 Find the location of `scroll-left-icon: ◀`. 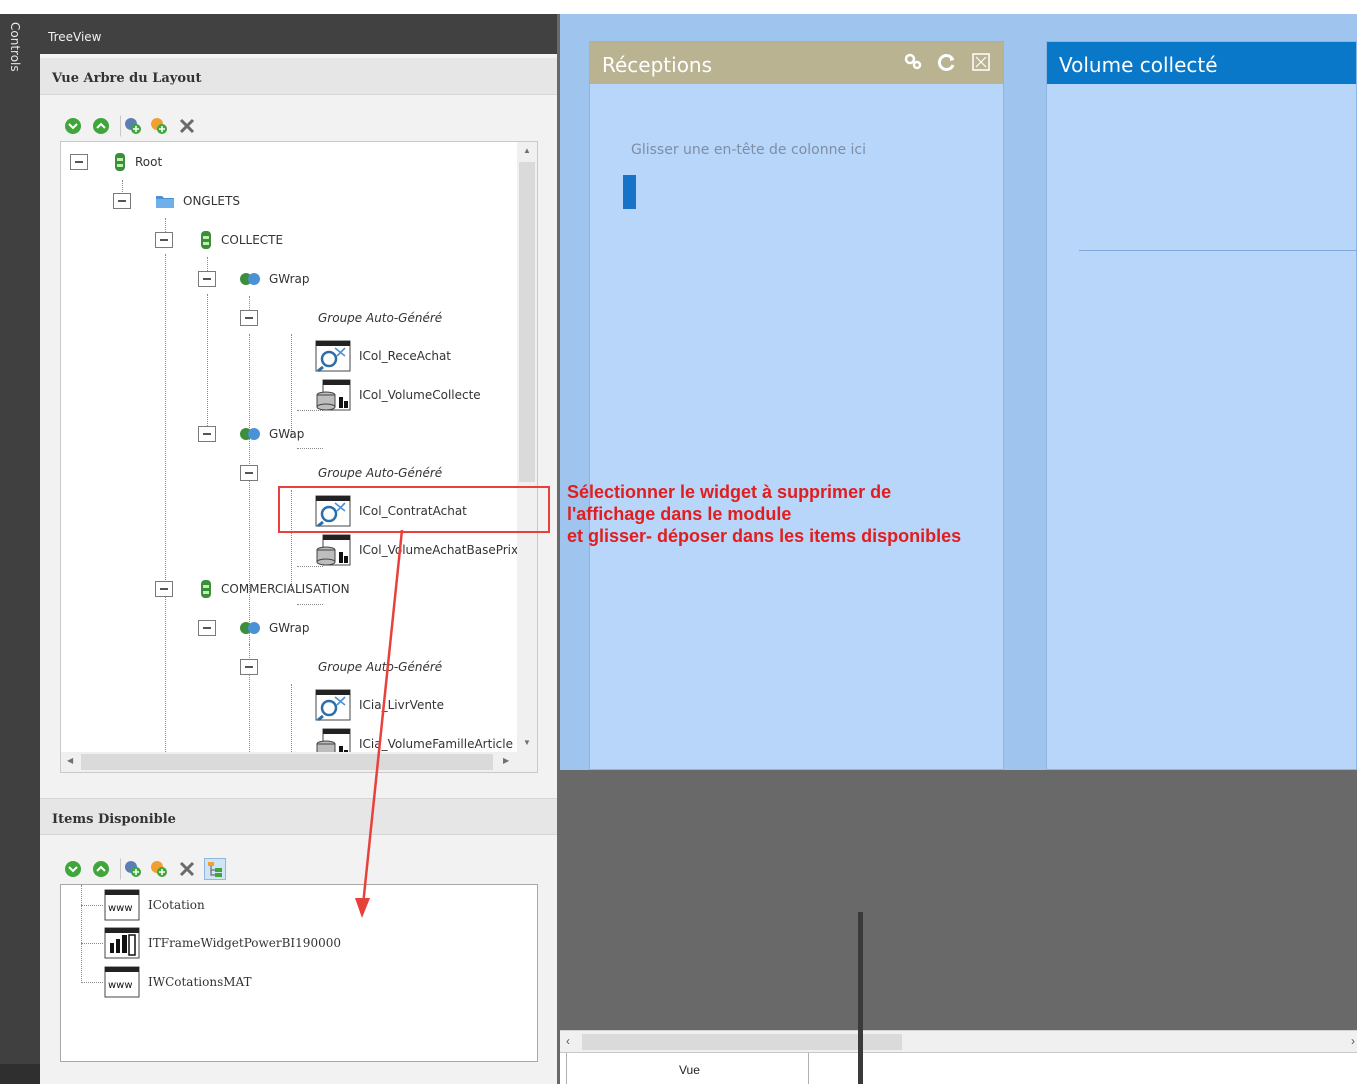

scroll-left-icon: ◀ is located at coordinates (70, 760).